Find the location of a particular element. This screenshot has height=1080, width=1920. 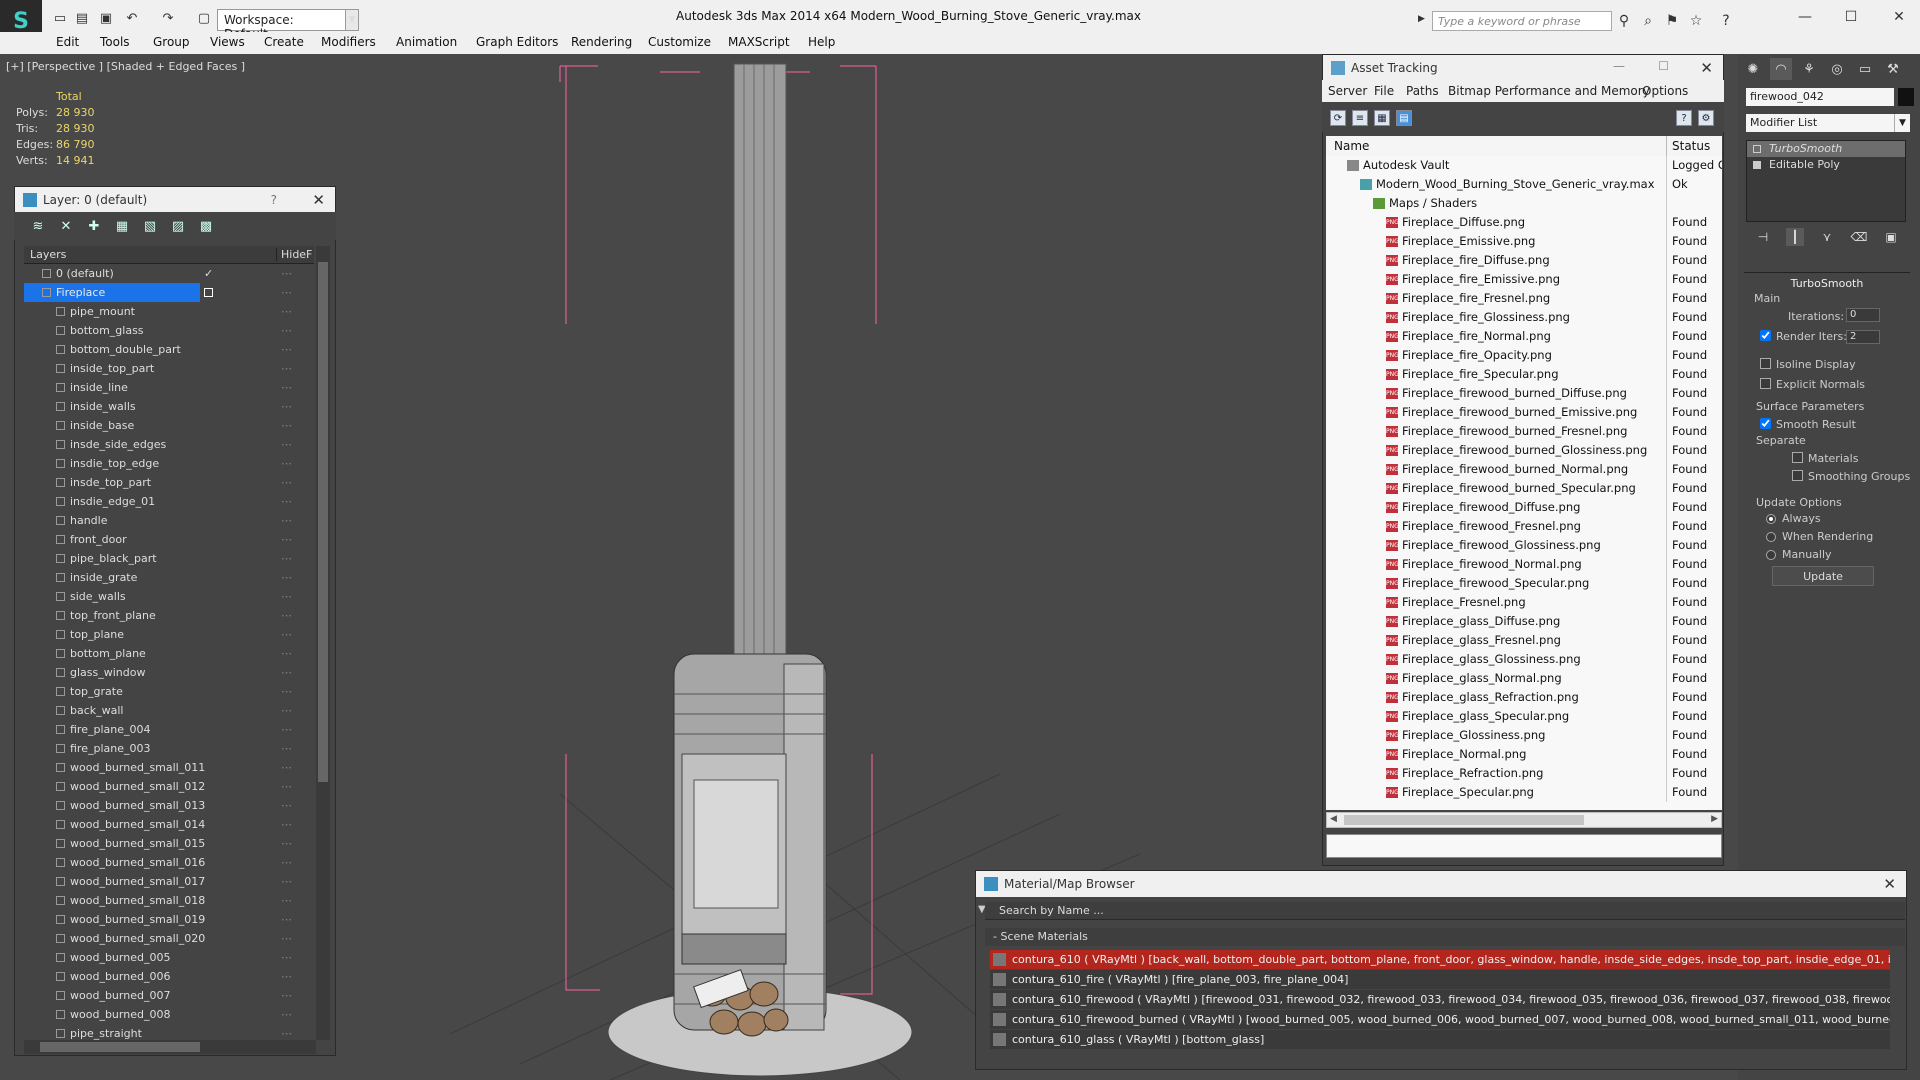

menu-group: Group is located at coordinates (171, 42).